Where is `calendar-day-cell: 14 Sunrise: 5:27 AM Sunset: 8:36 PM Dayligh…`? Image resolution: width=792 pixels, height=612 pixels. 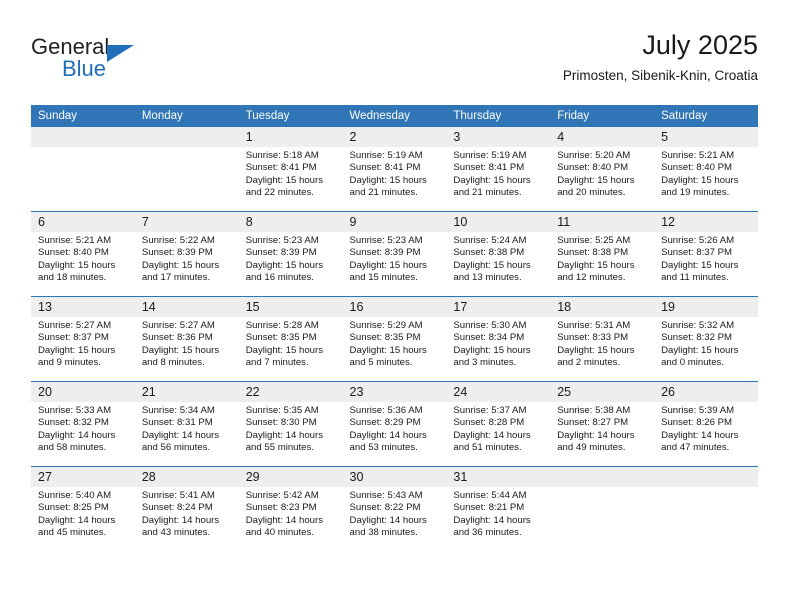 calendar-day-cell: 14 Sunrise: 5:27 AM Sunset: 8:36 PM Dayligh… is located at coordinates (186, 338).